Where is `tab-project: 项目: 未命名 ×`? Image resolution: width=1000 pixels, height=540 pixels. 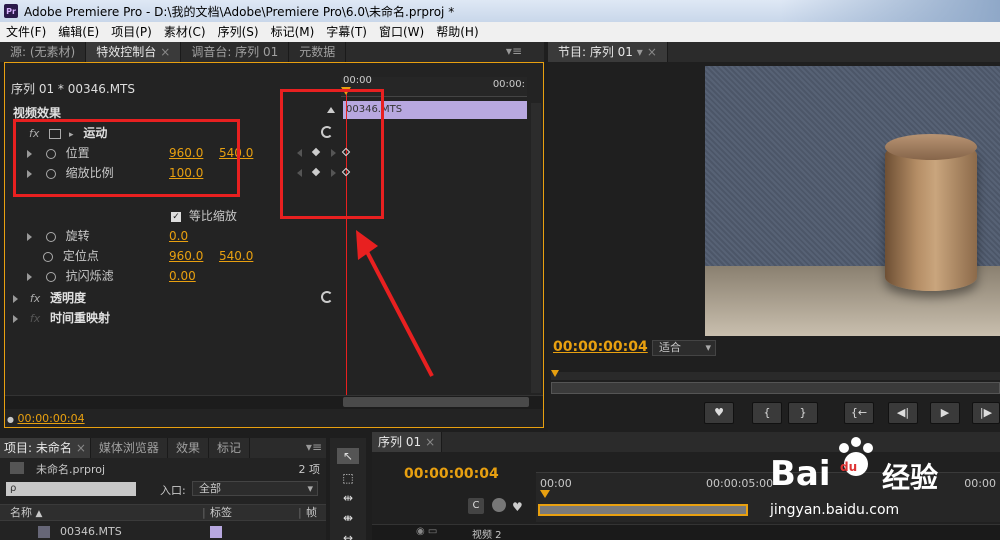
tab-project: 项目: 未命名 × is located at coordinates (45, 448).